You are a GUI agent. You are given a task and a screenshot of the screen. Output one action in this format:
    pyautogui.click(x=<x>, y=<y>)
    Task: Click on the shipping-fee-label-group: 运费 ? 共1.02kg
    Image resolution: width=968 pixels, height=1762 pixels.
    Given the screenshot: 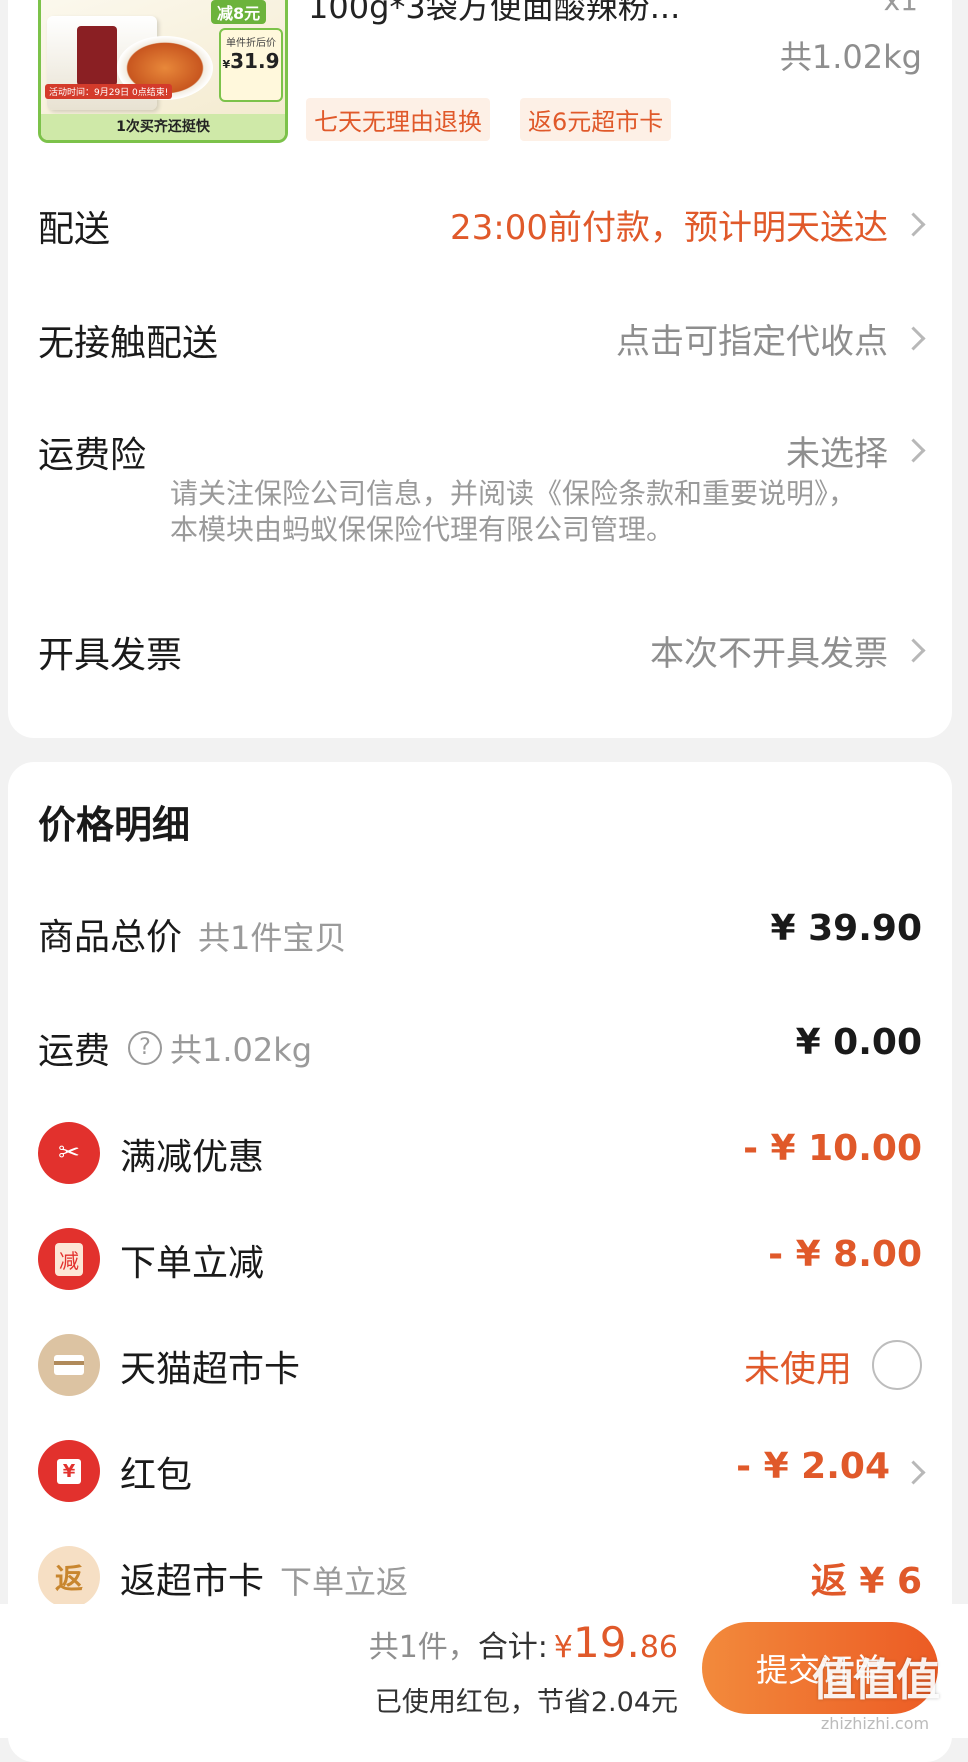 What is the action you would take?
    pyautogui.click(x=175, y=1048)
    